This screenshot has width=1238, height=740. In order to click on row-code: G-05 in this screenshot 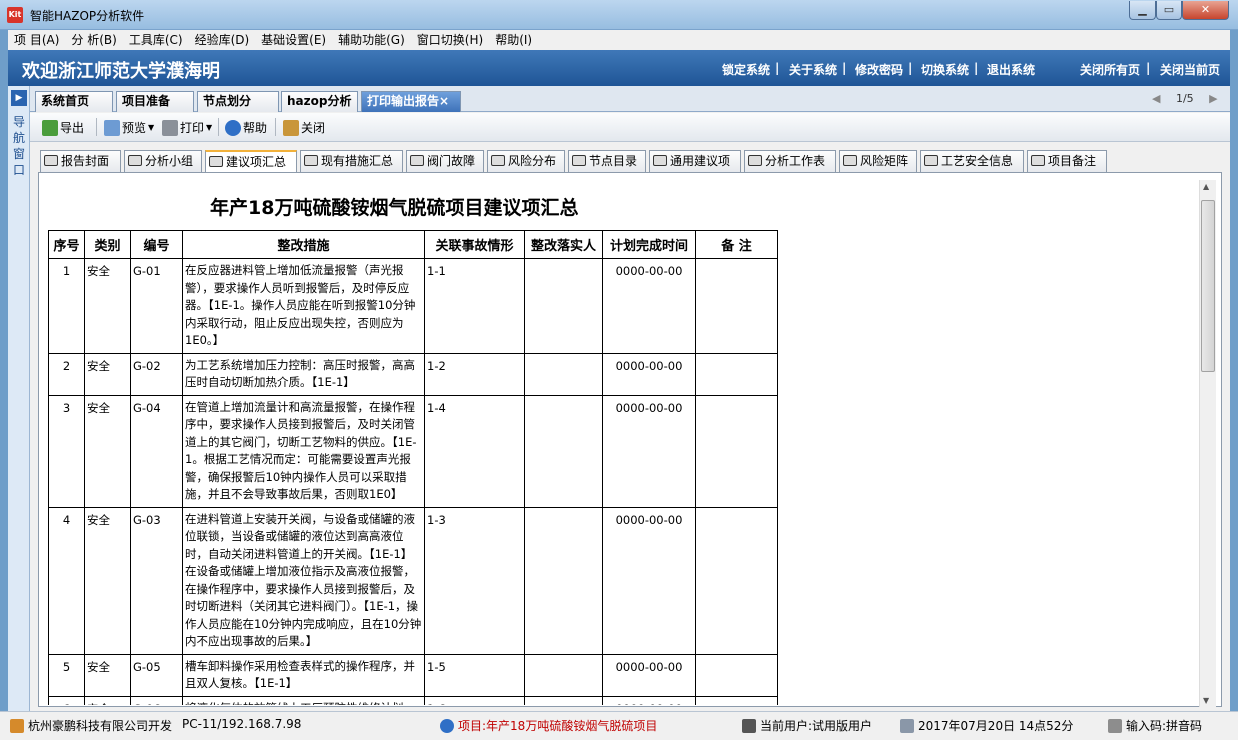, I will do `click(156, 675)`.